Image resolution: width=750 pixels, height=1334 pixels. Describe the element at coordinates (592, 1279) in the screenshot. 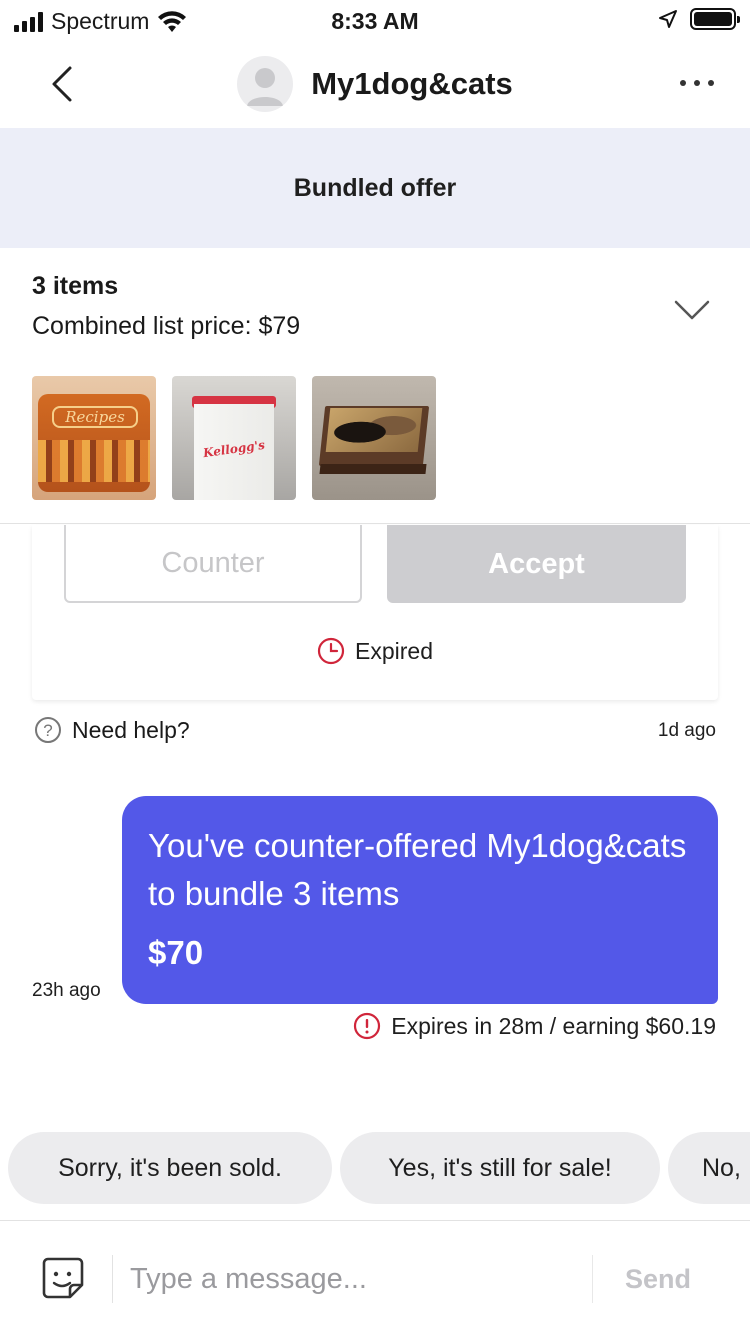

I see `send-divider` at that location.